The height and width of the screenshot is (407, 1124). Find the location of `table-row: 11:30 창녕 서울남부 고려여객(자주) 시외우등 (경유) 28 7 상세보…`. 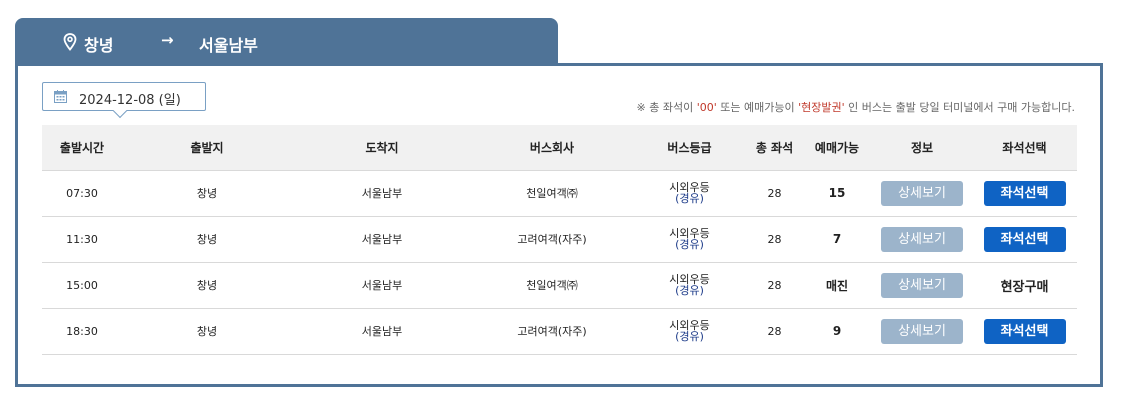

table-row: 11:30 창녕 서울남부 고려여객(자주) 시외우등 (경유) 28 7 상세보… is located at coordinates (559, 239).